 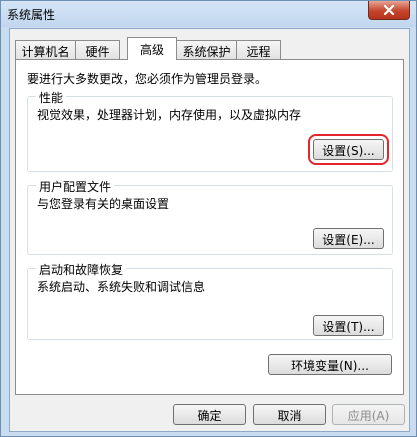 I want to click on tab-label: 计算机名, so click(x=45, y=52).